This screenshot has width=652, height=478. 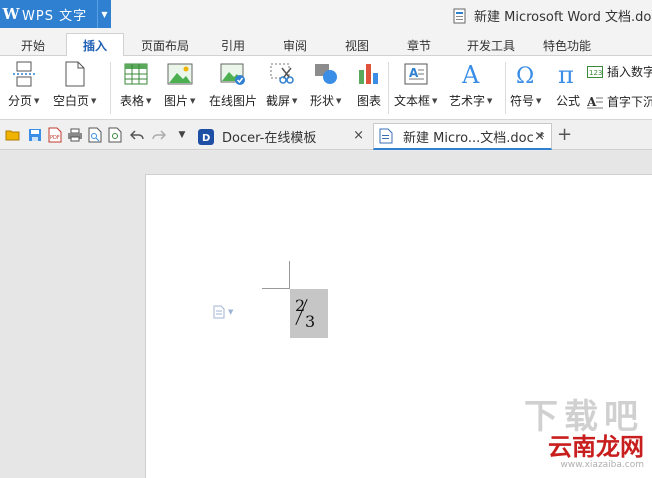 What do you see at coordinates (276, 288) in the screenshot?
I see `margin-mark-horizontal` at bounding box center [276, 288].